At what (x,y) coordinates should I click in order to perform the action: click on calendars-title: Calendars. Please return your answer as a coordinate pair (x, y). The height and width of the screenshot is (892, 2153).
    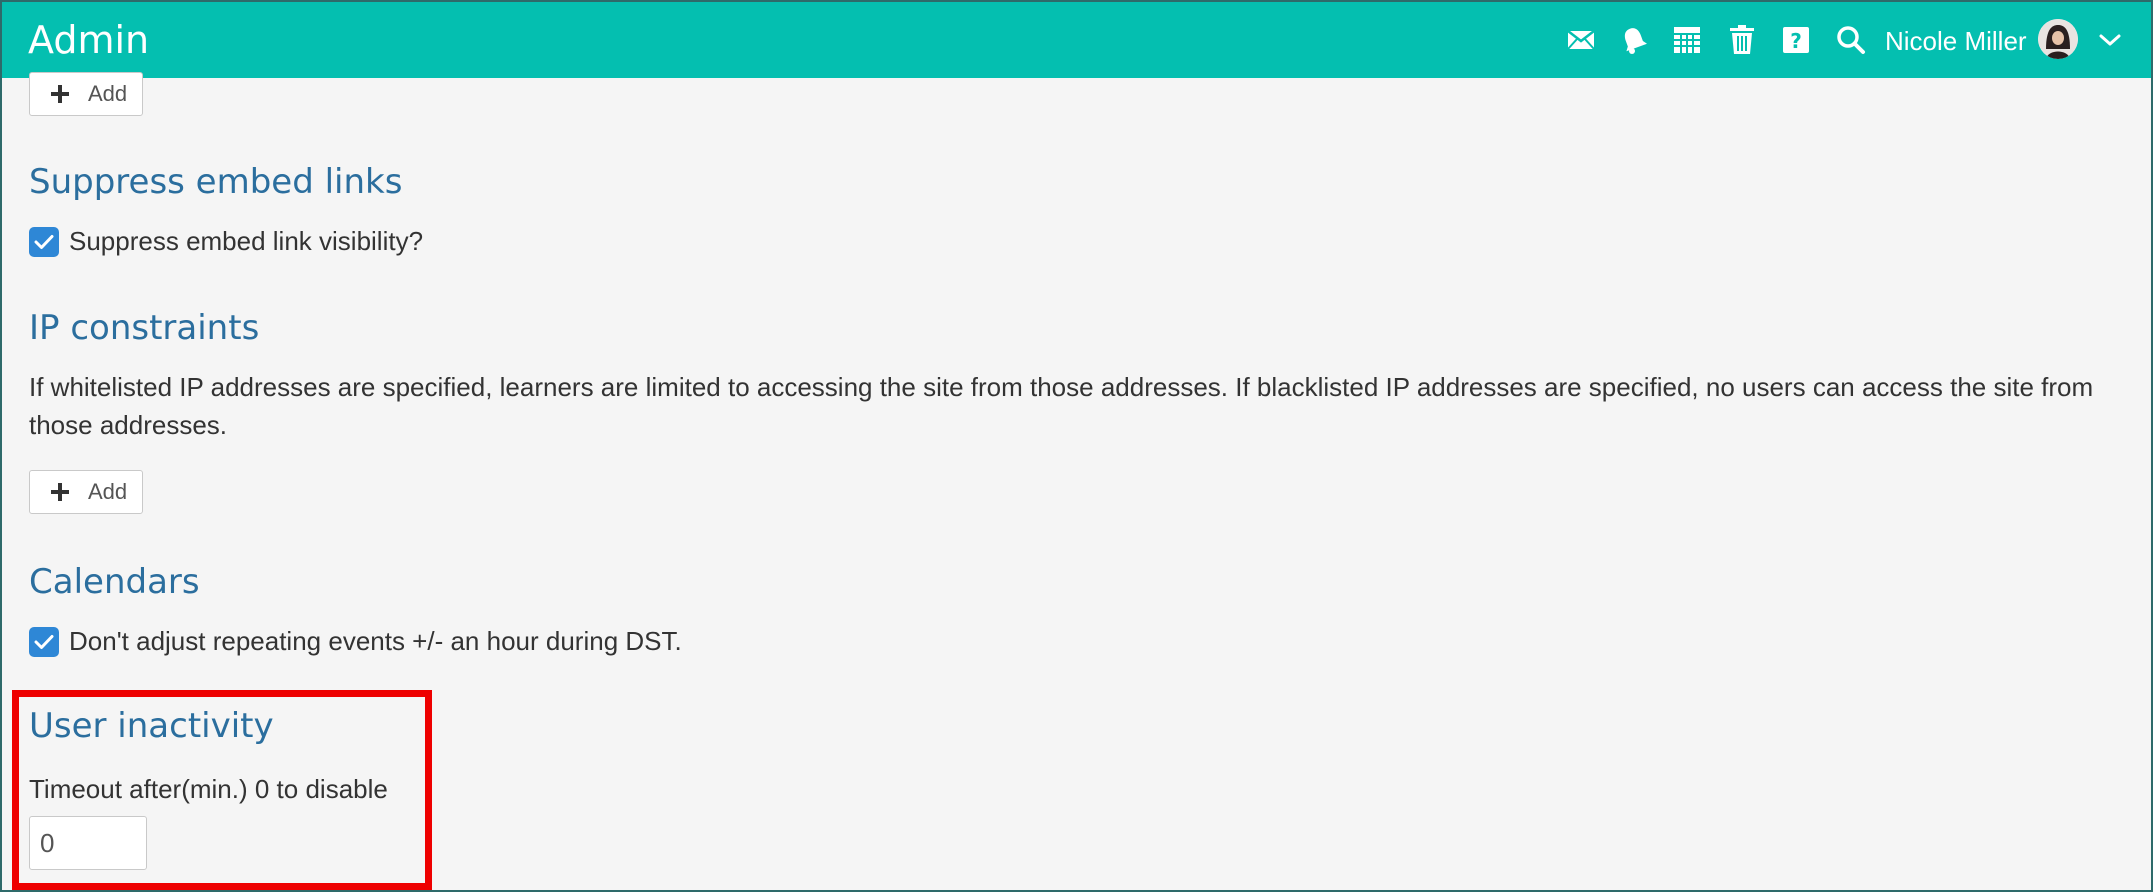
    Looking at the image, I should click on (114, 582).